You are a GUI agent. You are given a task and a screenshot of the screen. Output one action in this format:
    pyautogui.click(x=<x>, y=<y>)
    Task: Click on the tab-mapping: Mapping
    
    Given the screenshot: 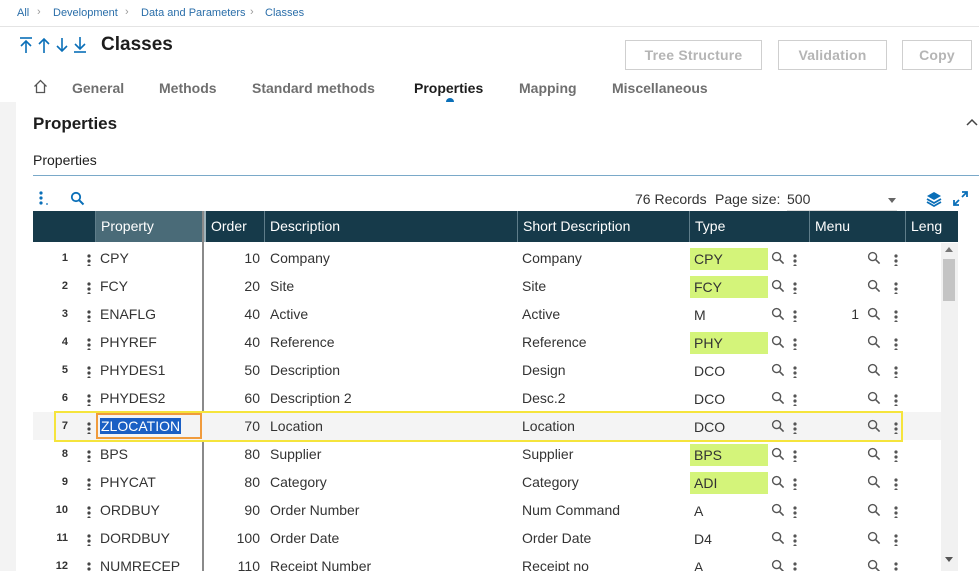 What is the action you would take?
    pyautogui.click(x=548, y=88)
    